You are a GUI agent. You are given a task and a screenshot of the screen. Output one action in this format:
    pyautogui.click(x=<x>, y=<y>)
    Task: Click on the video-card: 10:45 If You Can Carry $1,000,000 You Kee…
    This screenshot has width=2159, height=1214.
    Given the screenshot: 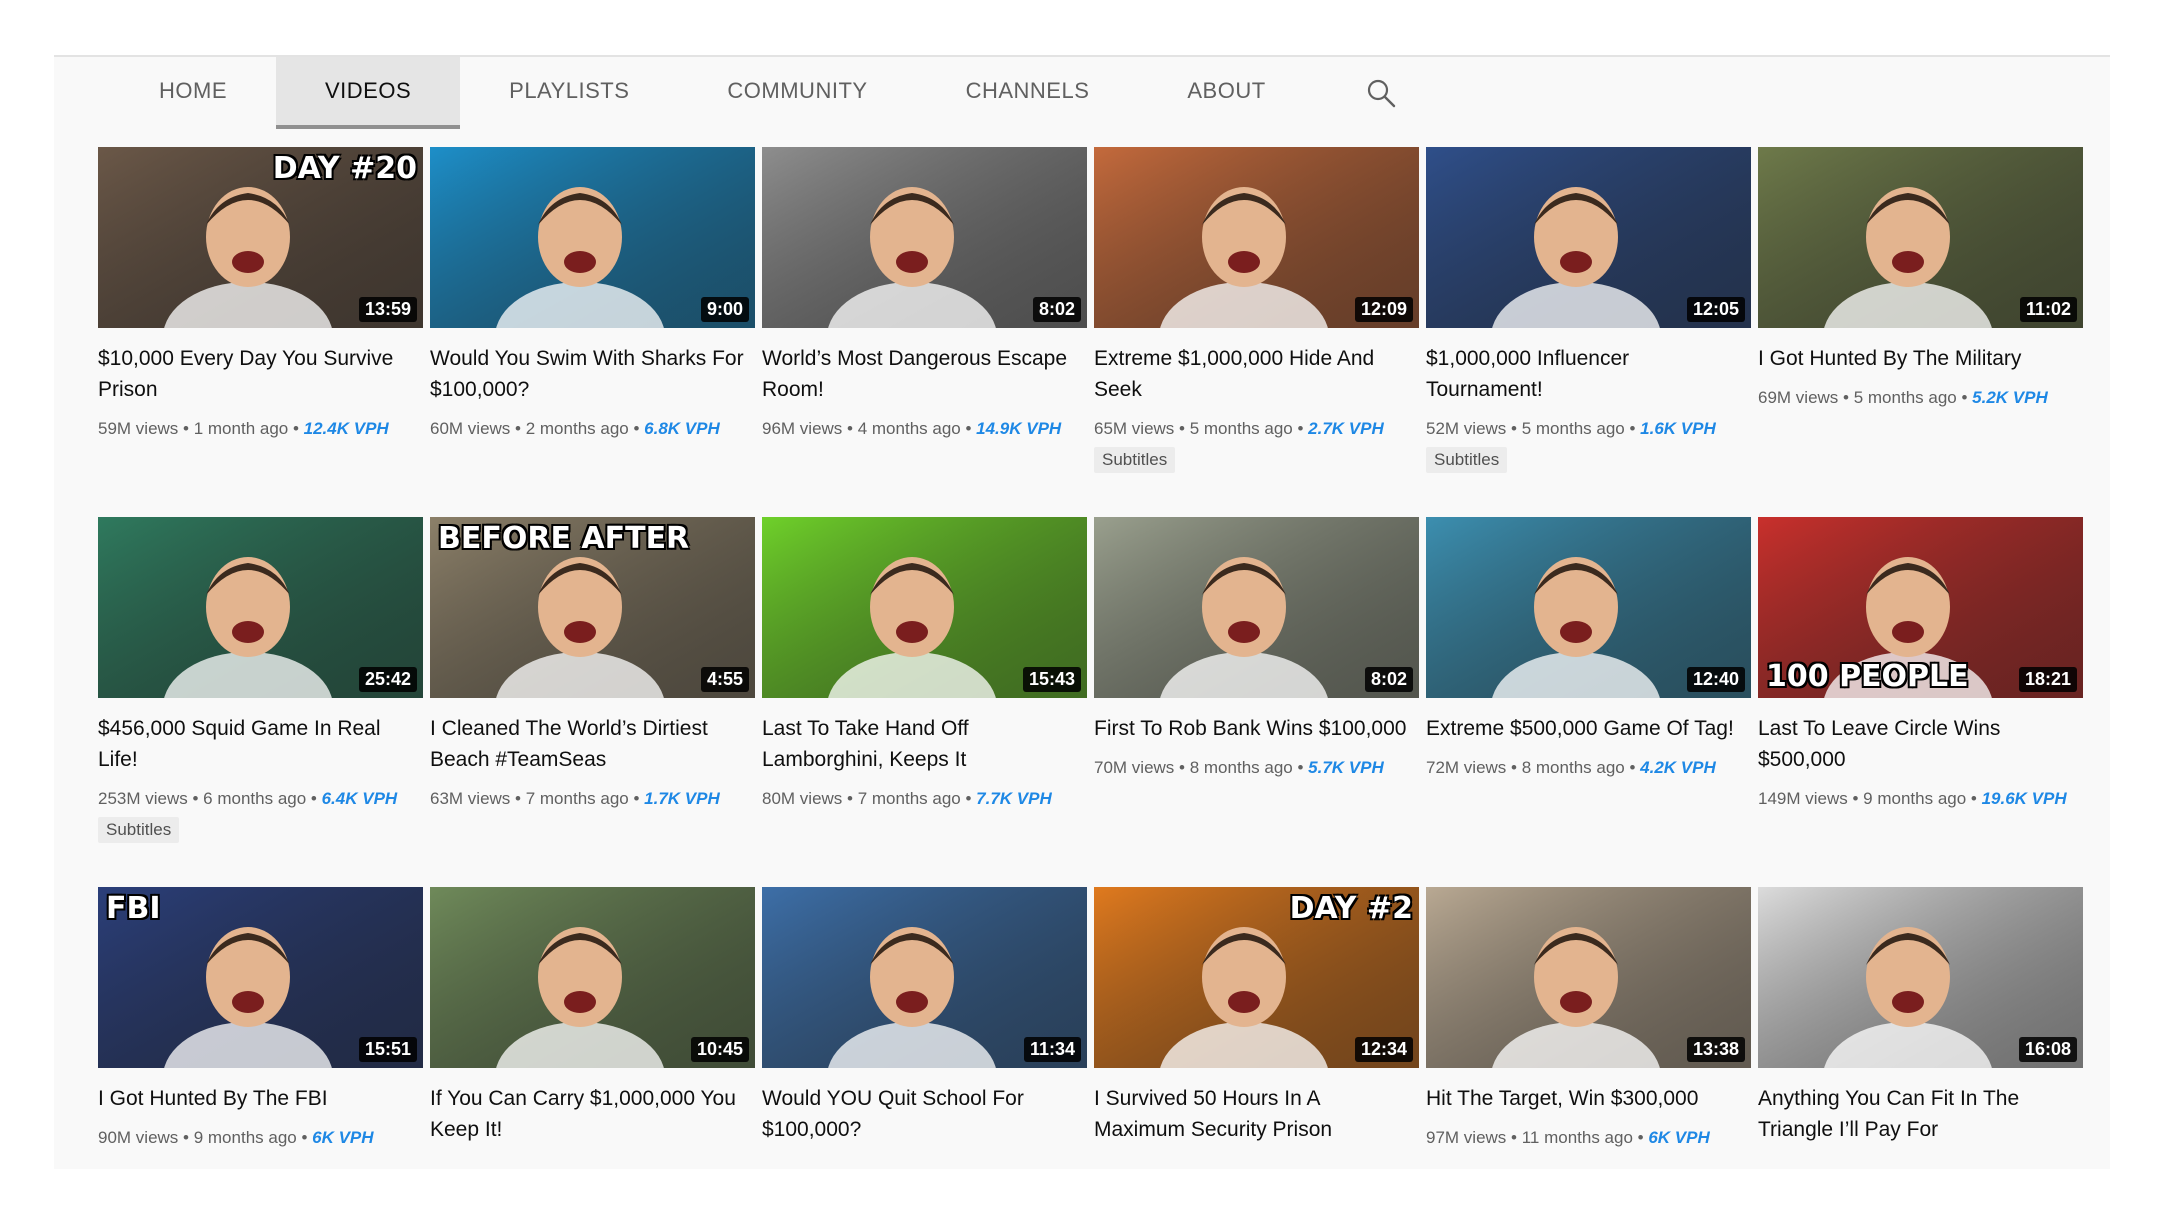 What is the action you would take?
    pyautogui.click(x=592, y=1028)
    